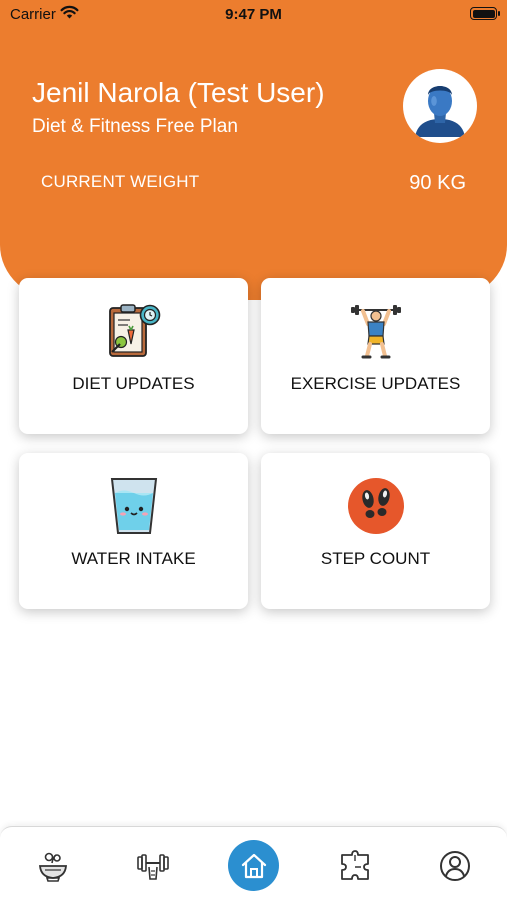 This screenshot has height=900, width=507. I want to click on status-bar: Carrier 9:47 PM, so click(253, 14).